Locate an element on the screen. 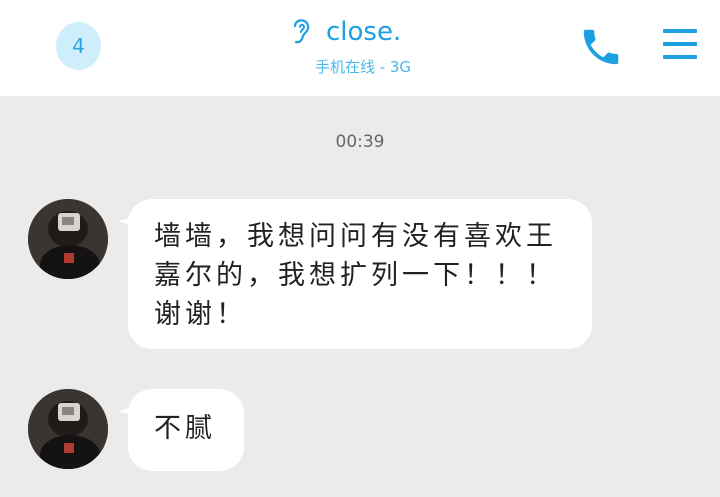 The height and width of the screenshot is (497, 720). menu-button is located at coordinates (681, 45).